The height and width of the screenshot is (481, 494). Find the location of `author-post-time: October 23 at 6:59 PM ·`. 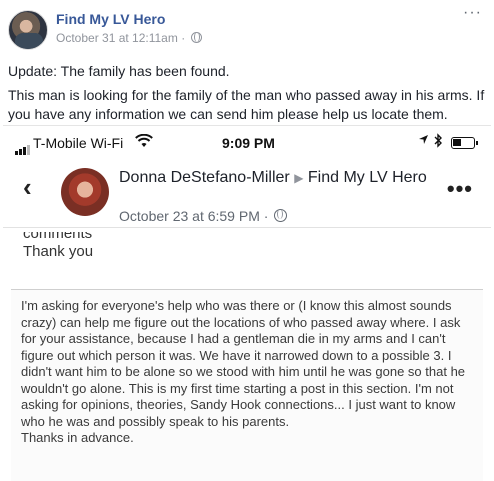

author-post-time: October 23 at 6:59 PM · is located at coordinates (203, 216).